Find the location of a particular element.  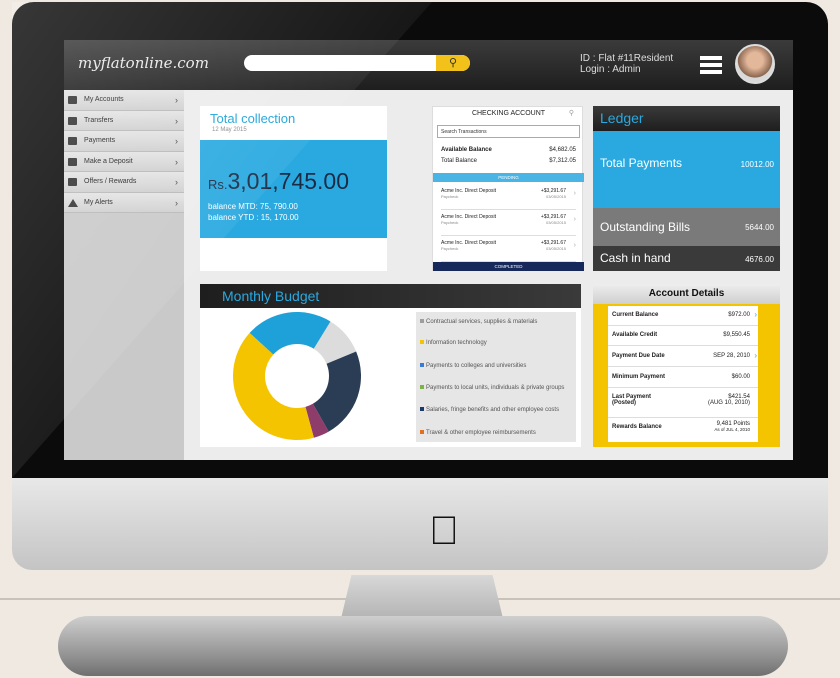

amount-main: 3,01,745. is located at coordinates (275, 181).